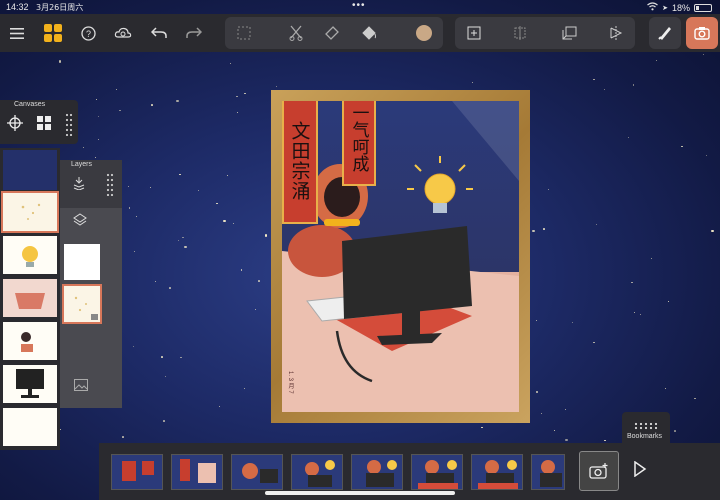  Describe the element at coordinates (569, 33) in the screenshot. I see `duplicate-canvas-icon` at that location.